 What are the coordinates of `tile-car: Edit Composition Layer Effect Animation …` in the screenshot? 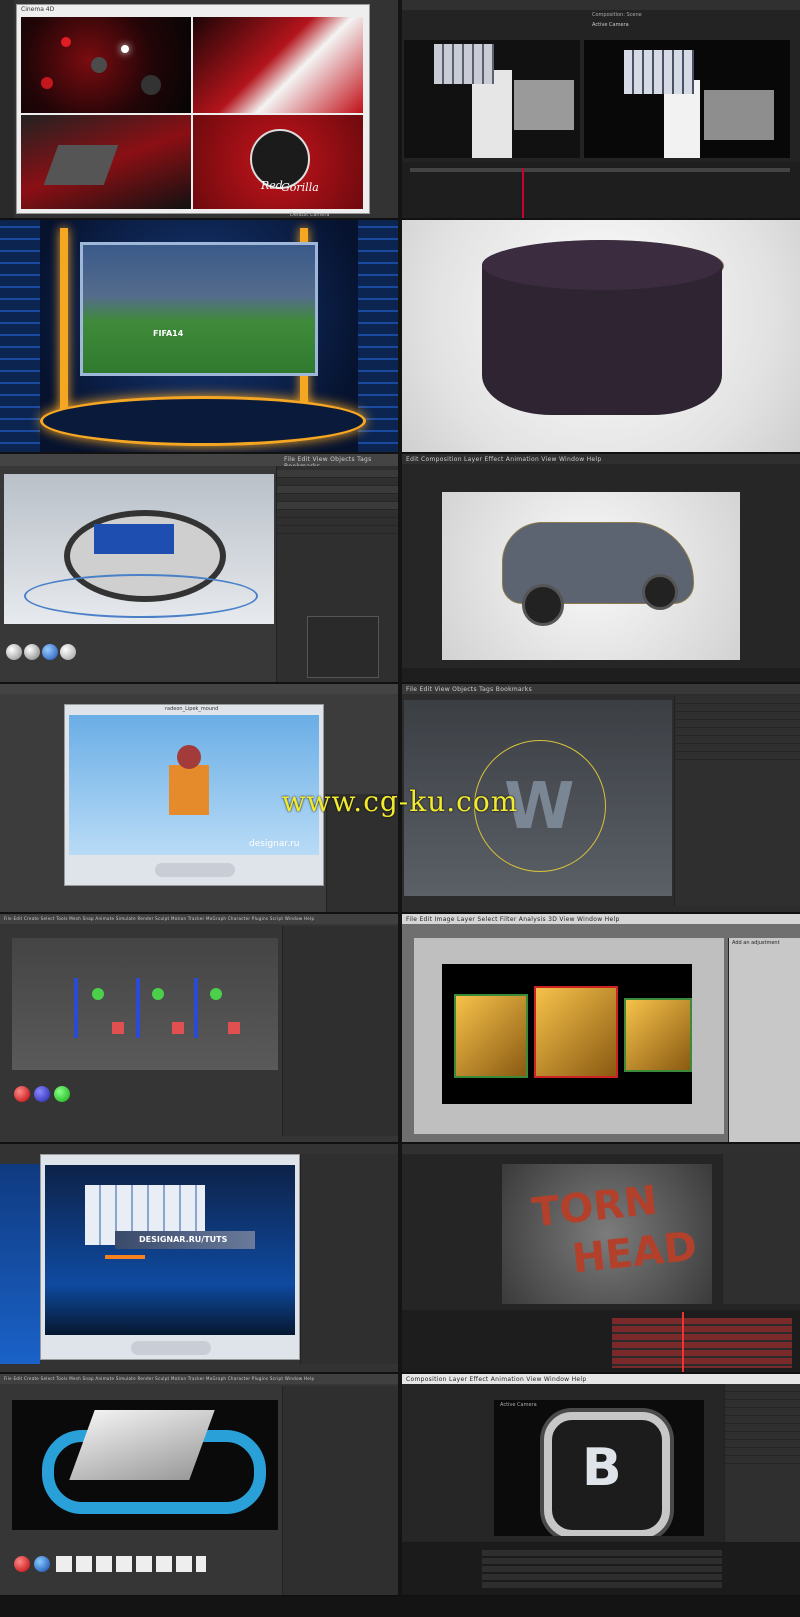 It's located at (601, 569).